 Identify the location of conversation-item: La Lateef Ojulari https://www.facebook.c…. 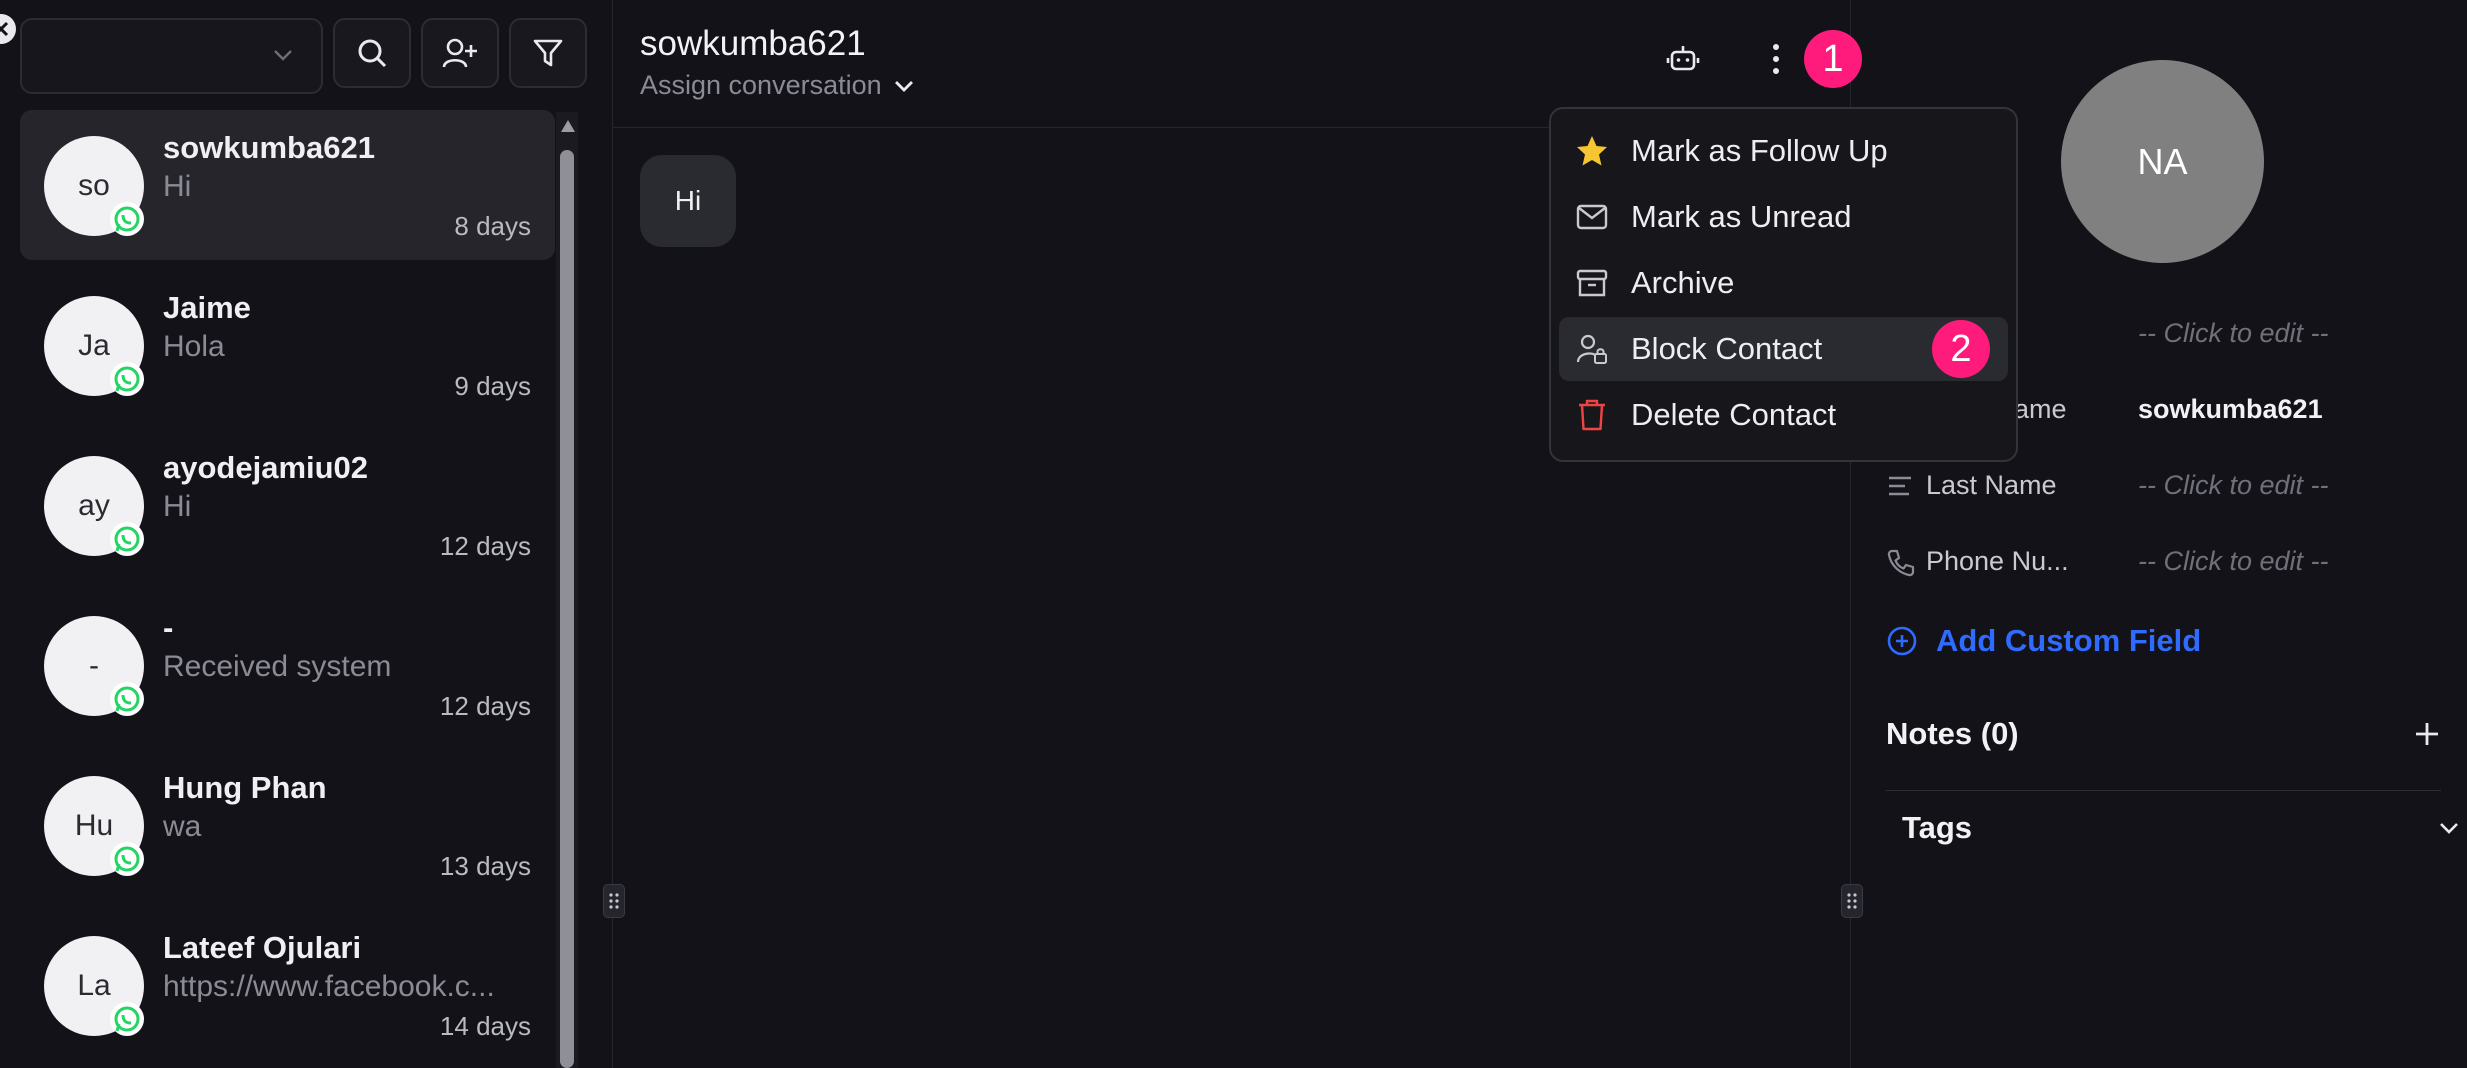
(287, 985).